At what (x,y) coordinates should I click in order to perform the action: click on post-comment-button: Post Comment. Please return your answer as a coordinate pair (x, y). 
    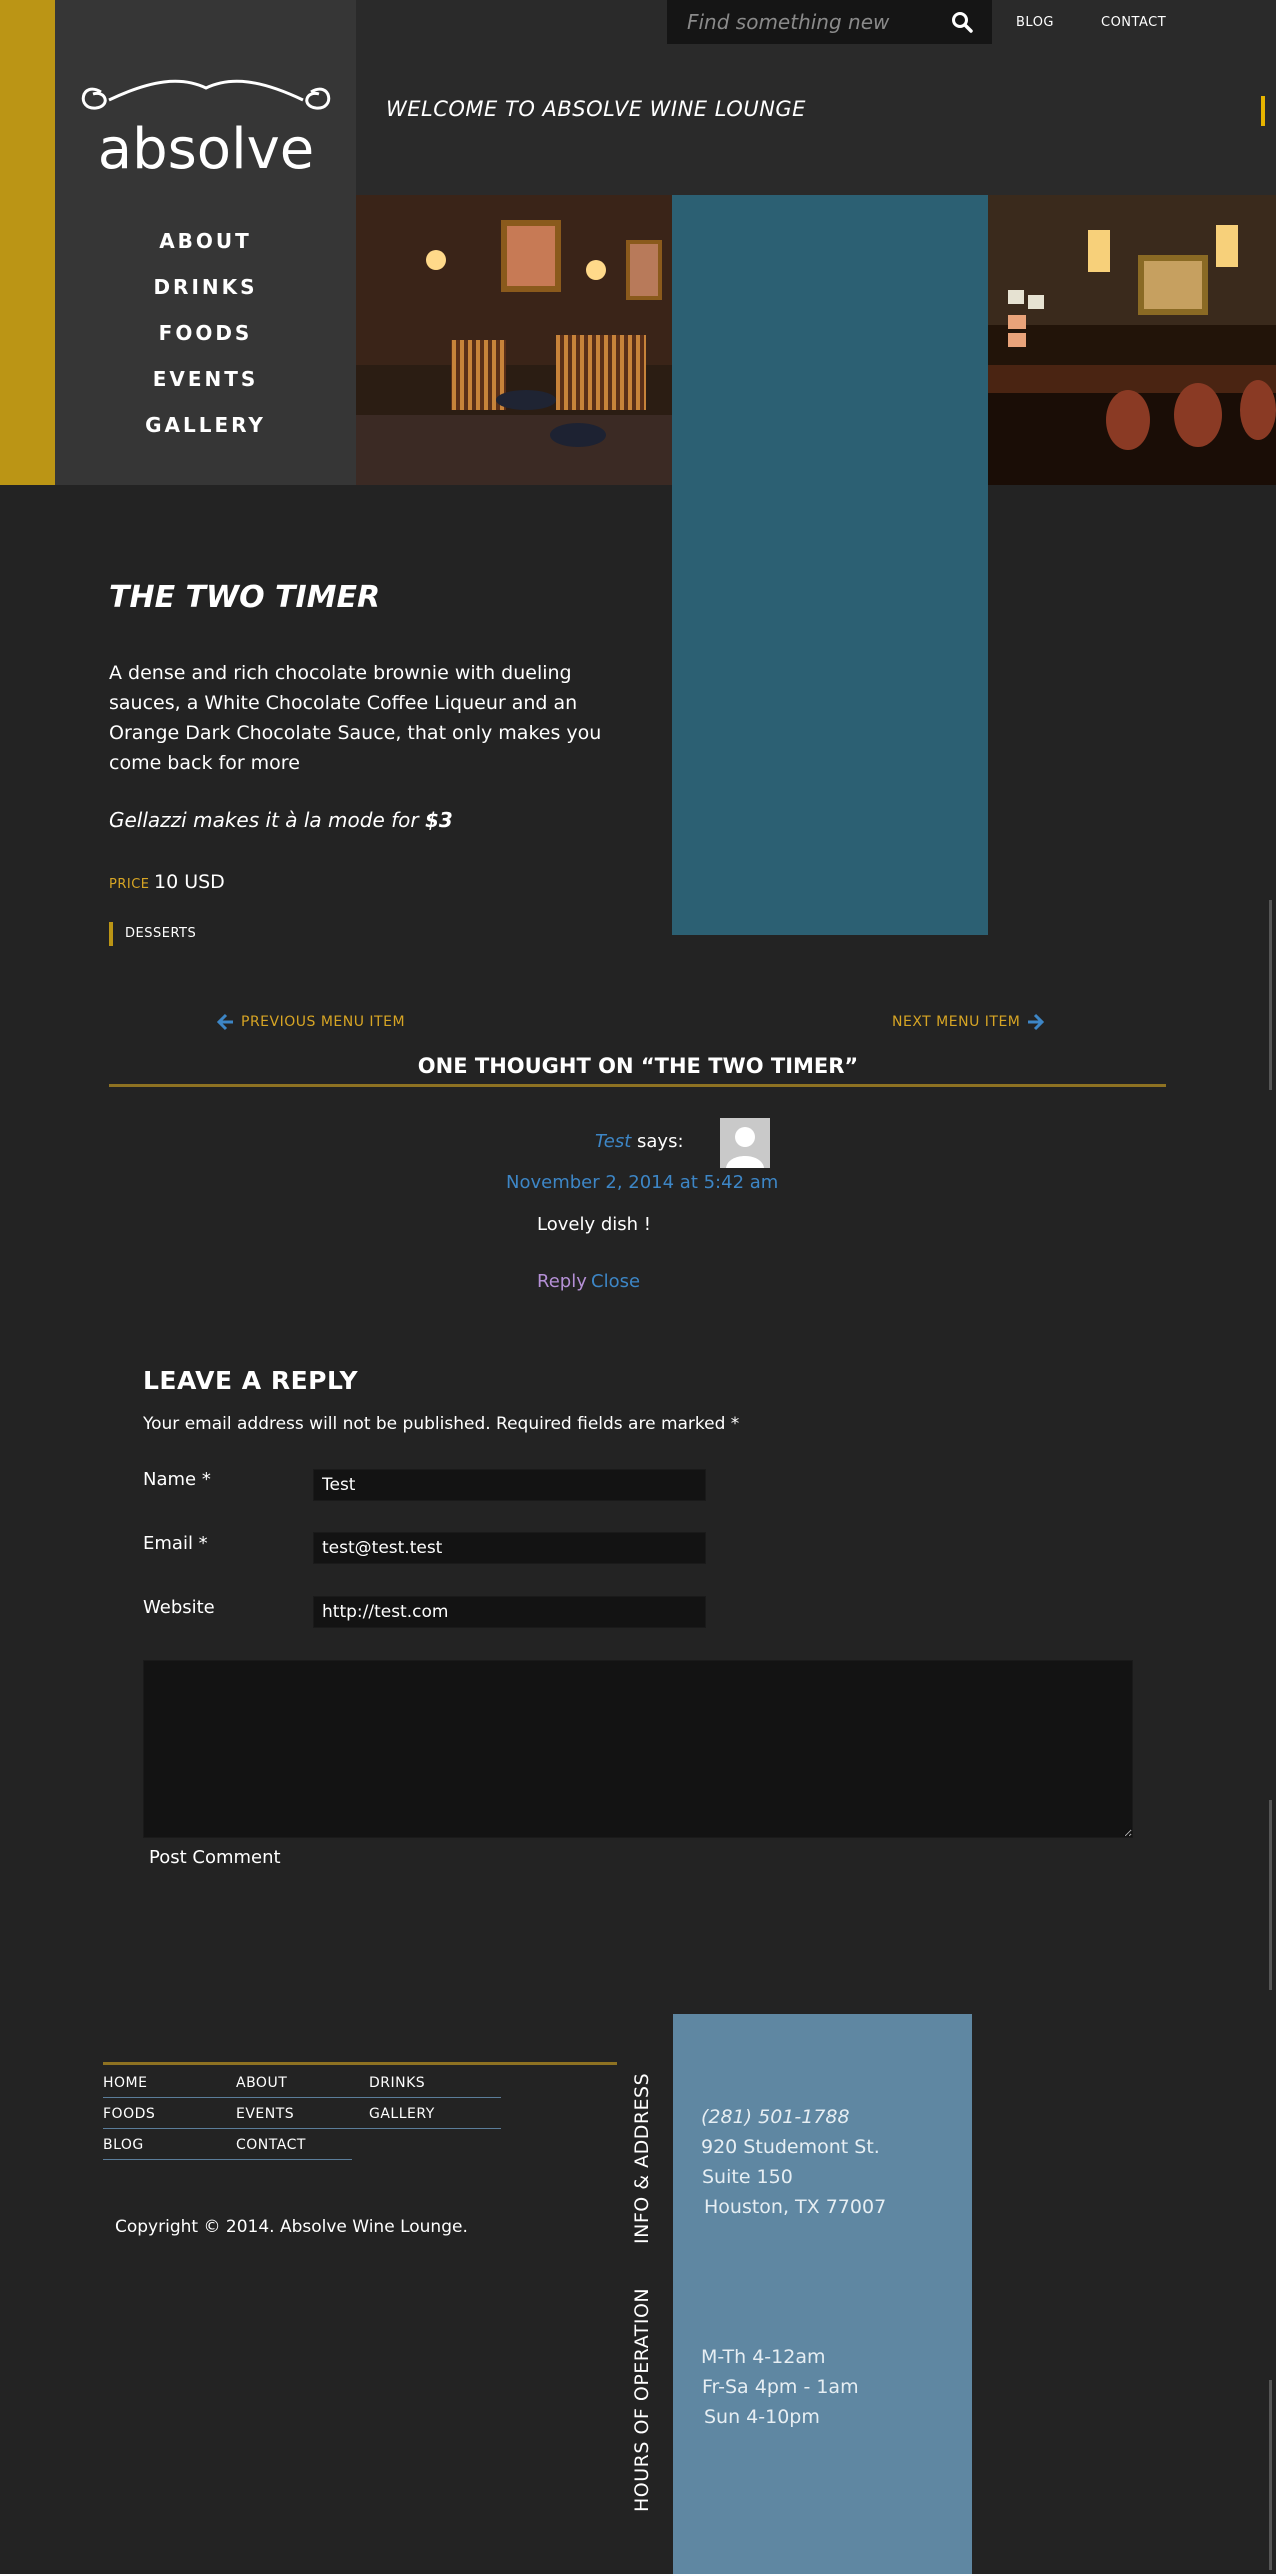
    Looking at the image, I should click on (215, 1857).